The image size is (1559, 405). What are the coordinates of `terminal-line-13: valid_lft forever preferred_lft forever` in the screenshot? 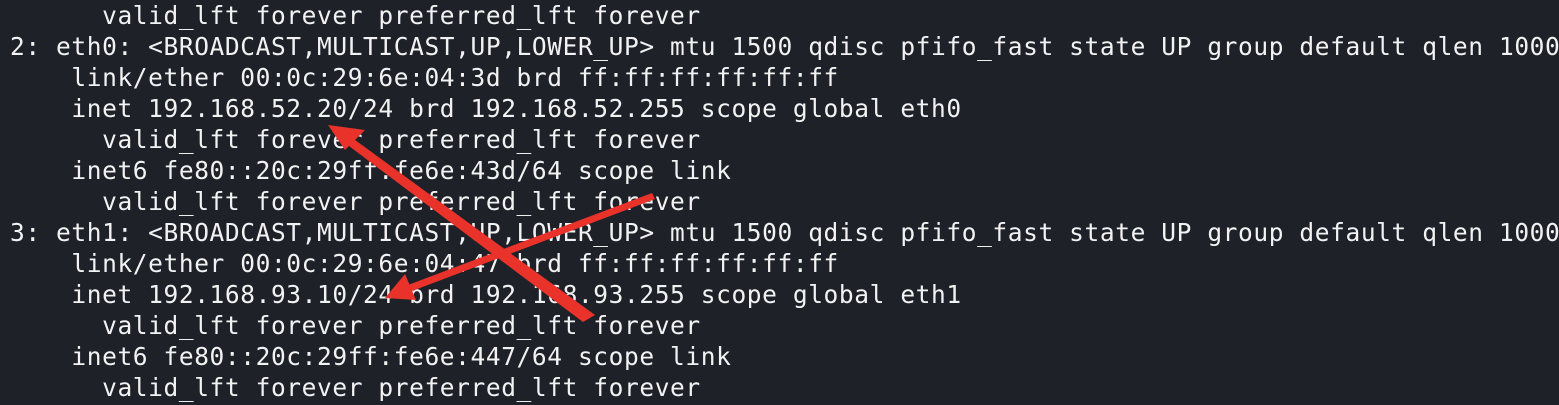 It's located at (355, 387).